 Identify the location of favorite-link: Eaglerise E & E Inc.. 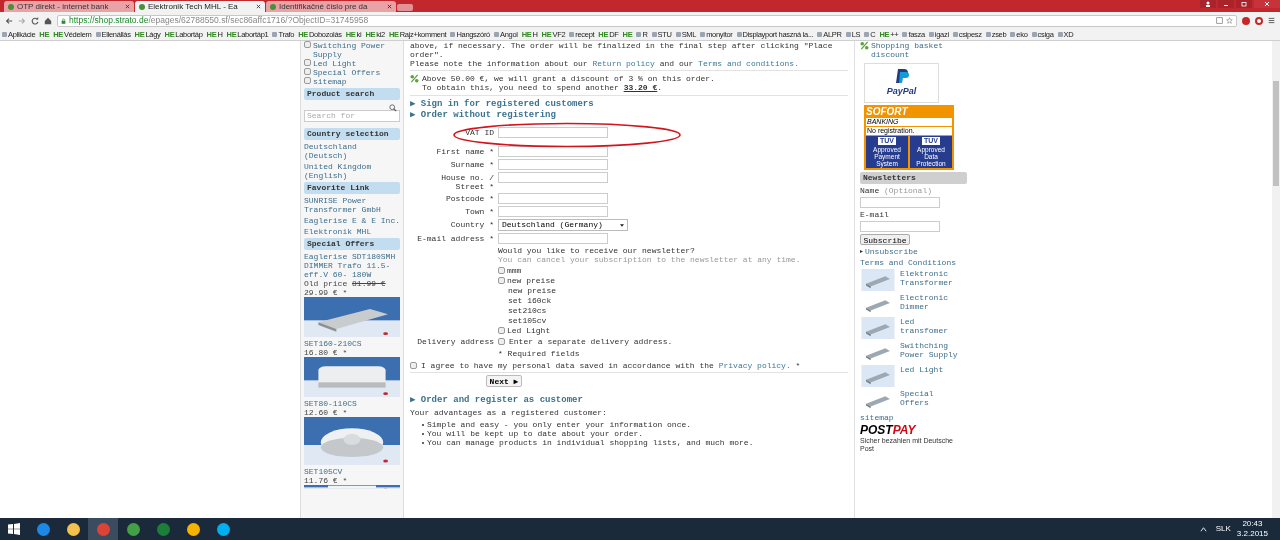
(352, 220).